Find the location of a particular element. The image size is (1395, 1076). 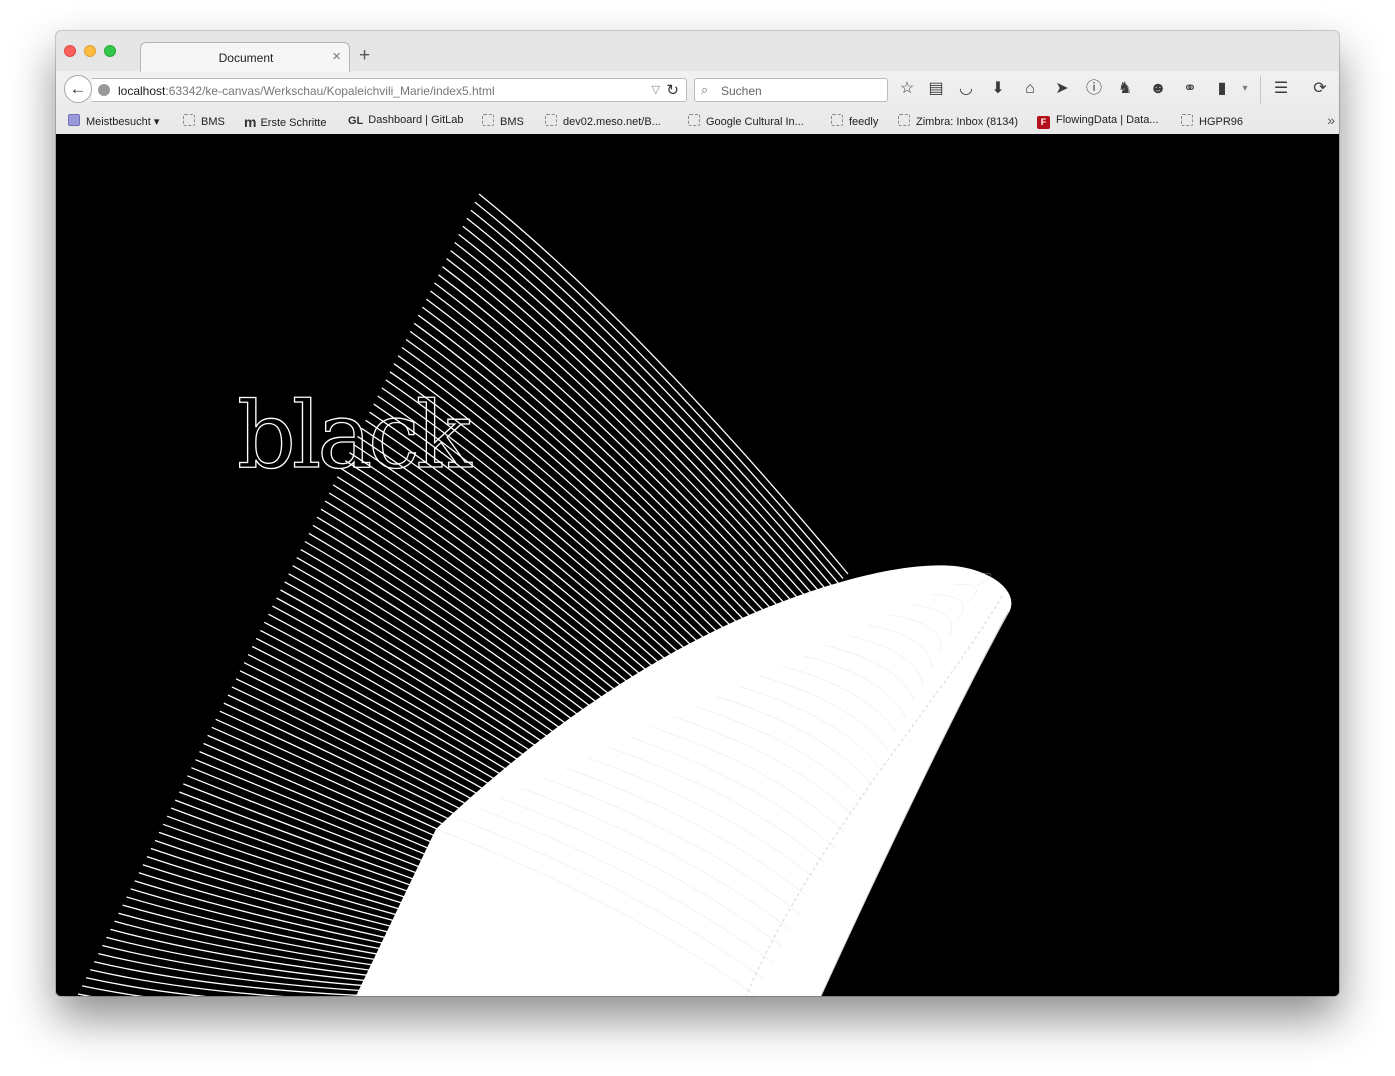

bookmark-label: Dashboard | GitLab is located at coordinates (416, 120).